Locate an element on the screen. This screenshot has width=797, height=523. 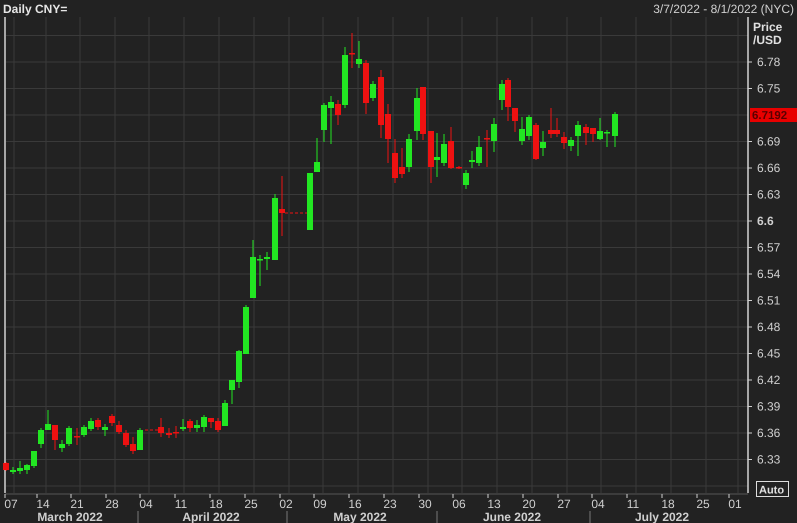
price-tick-label: 6.48 is located at coordinates (768, 327).